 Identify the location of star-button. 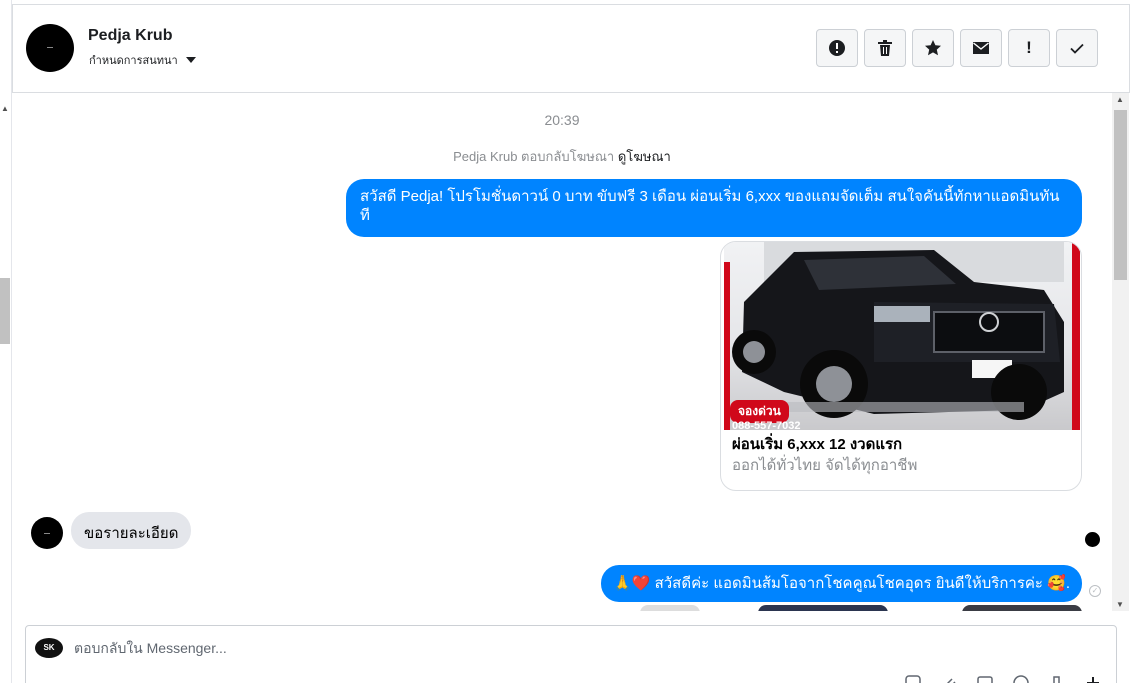
(933, 48).